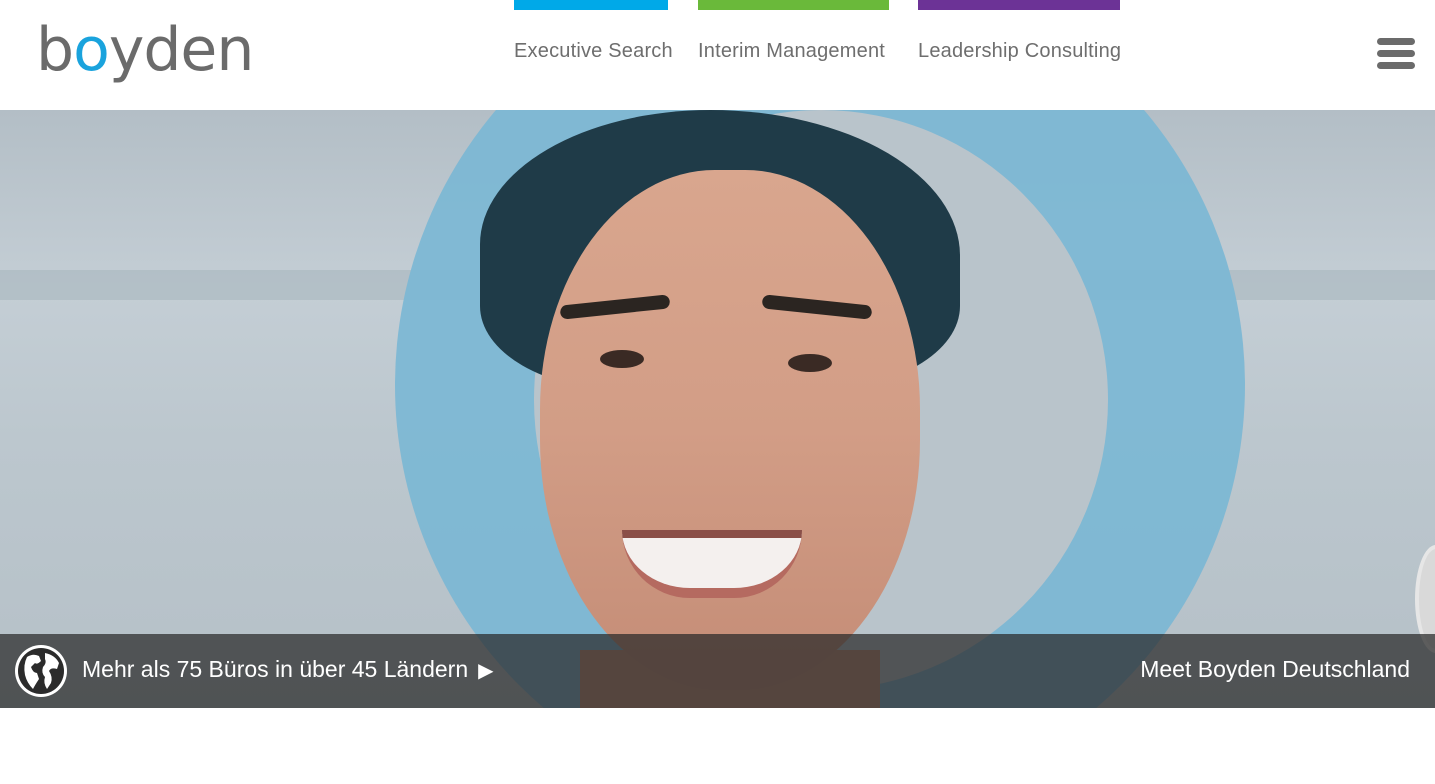  Describe the element at coordinates (486, 671) in the screenshot. I see `play-icon: ▶` at that location.